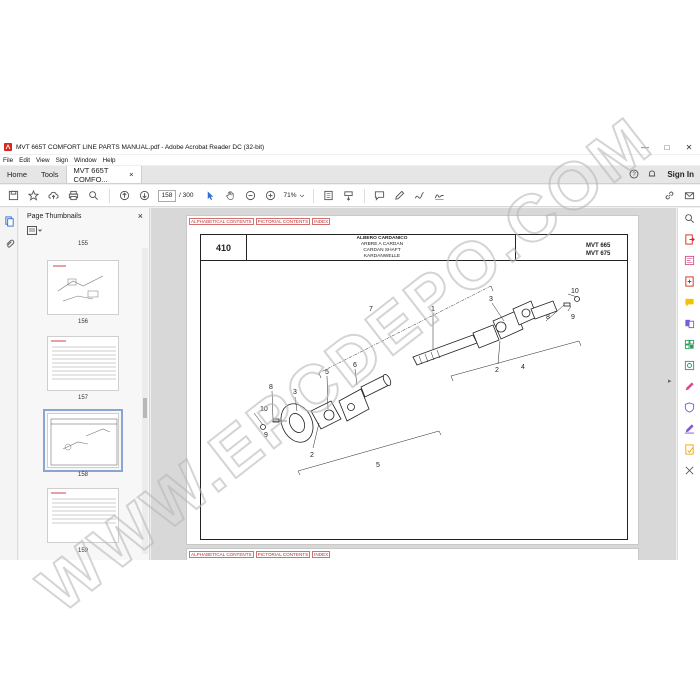 This screenshot has height=700, width=700. I want to click on menu-window: Window, so click(85, 160).